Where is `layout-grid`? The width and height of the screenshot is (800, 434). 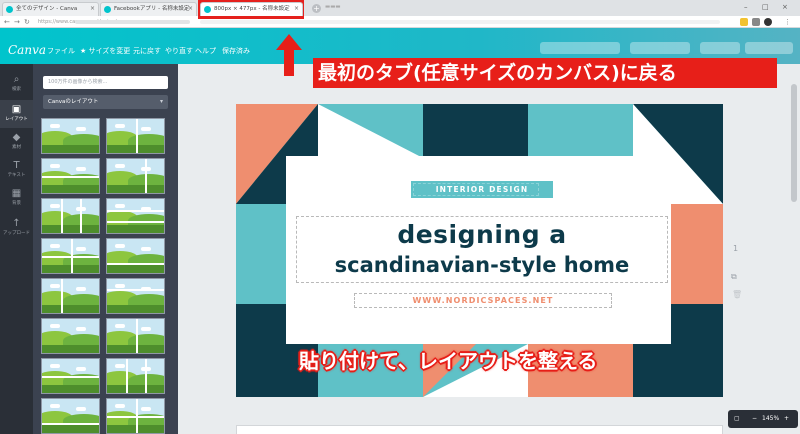
layout-grid is located at coordinates (105, 276).